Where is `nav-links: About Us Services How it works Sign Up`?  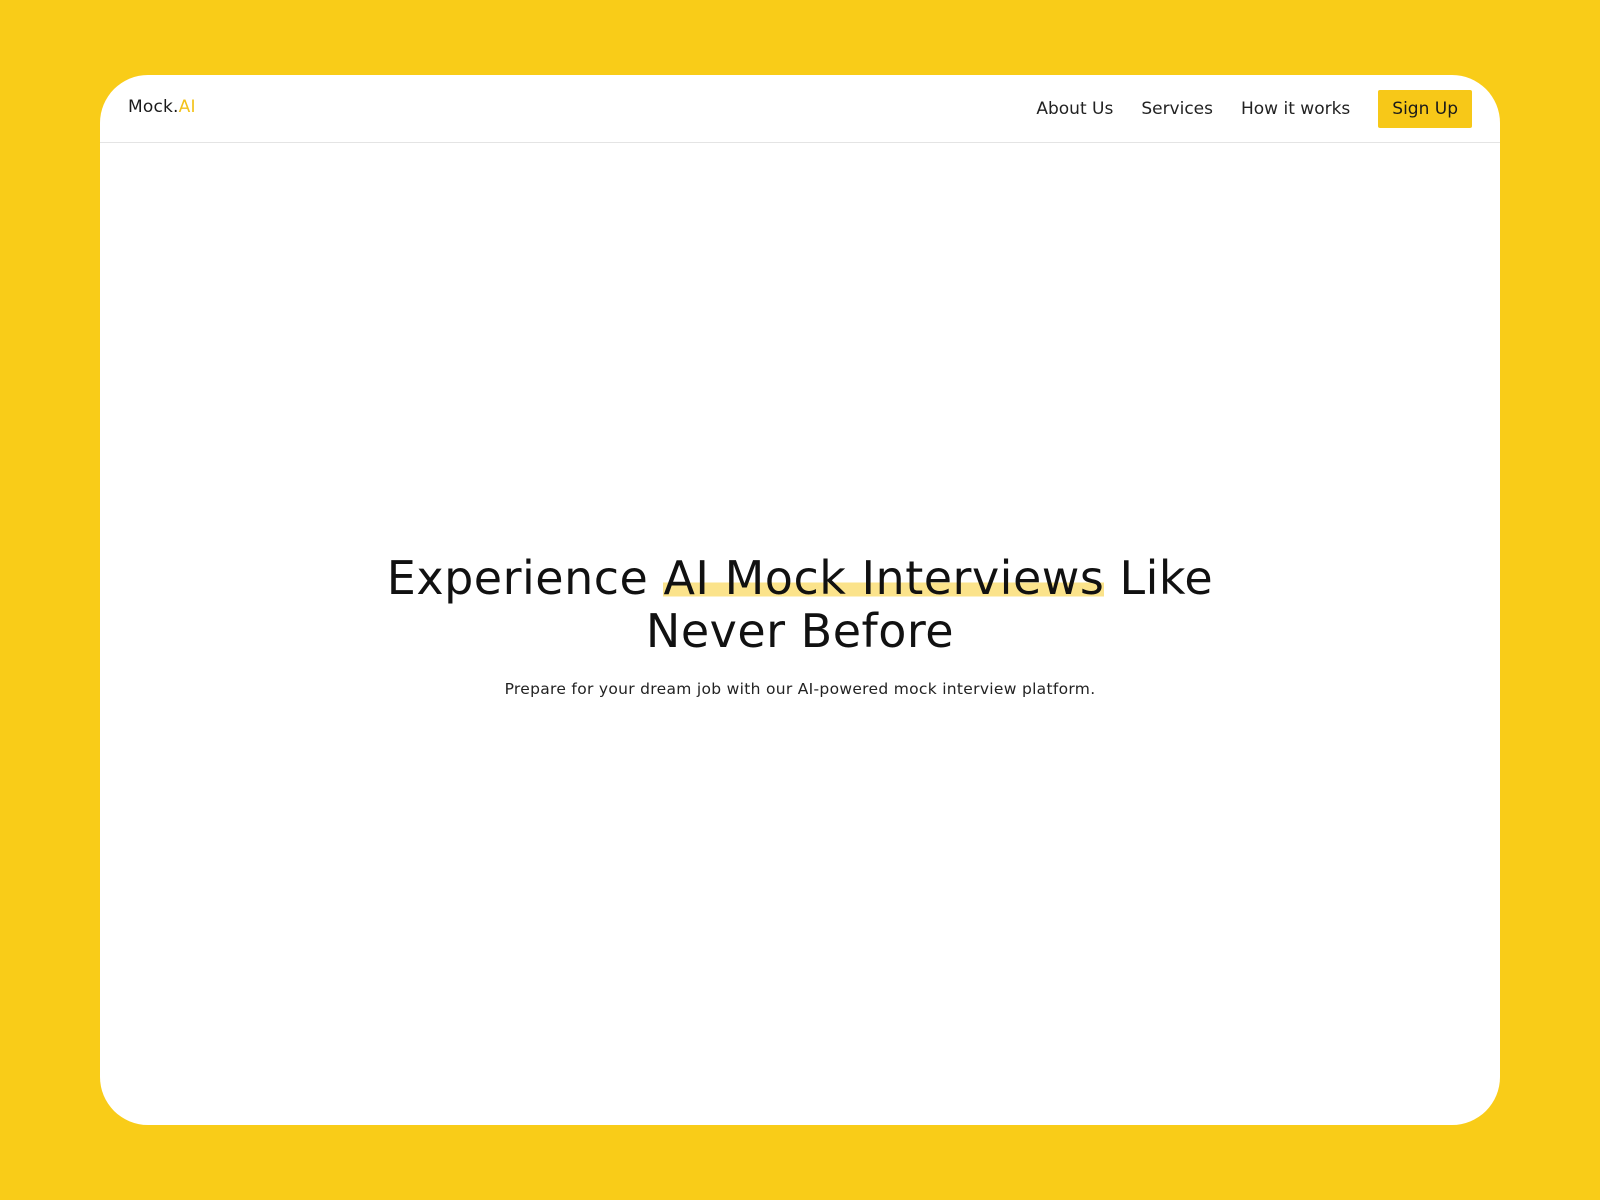
nav-links: About Us Services How it works Sign Up is located at coordinates (1254, 109).